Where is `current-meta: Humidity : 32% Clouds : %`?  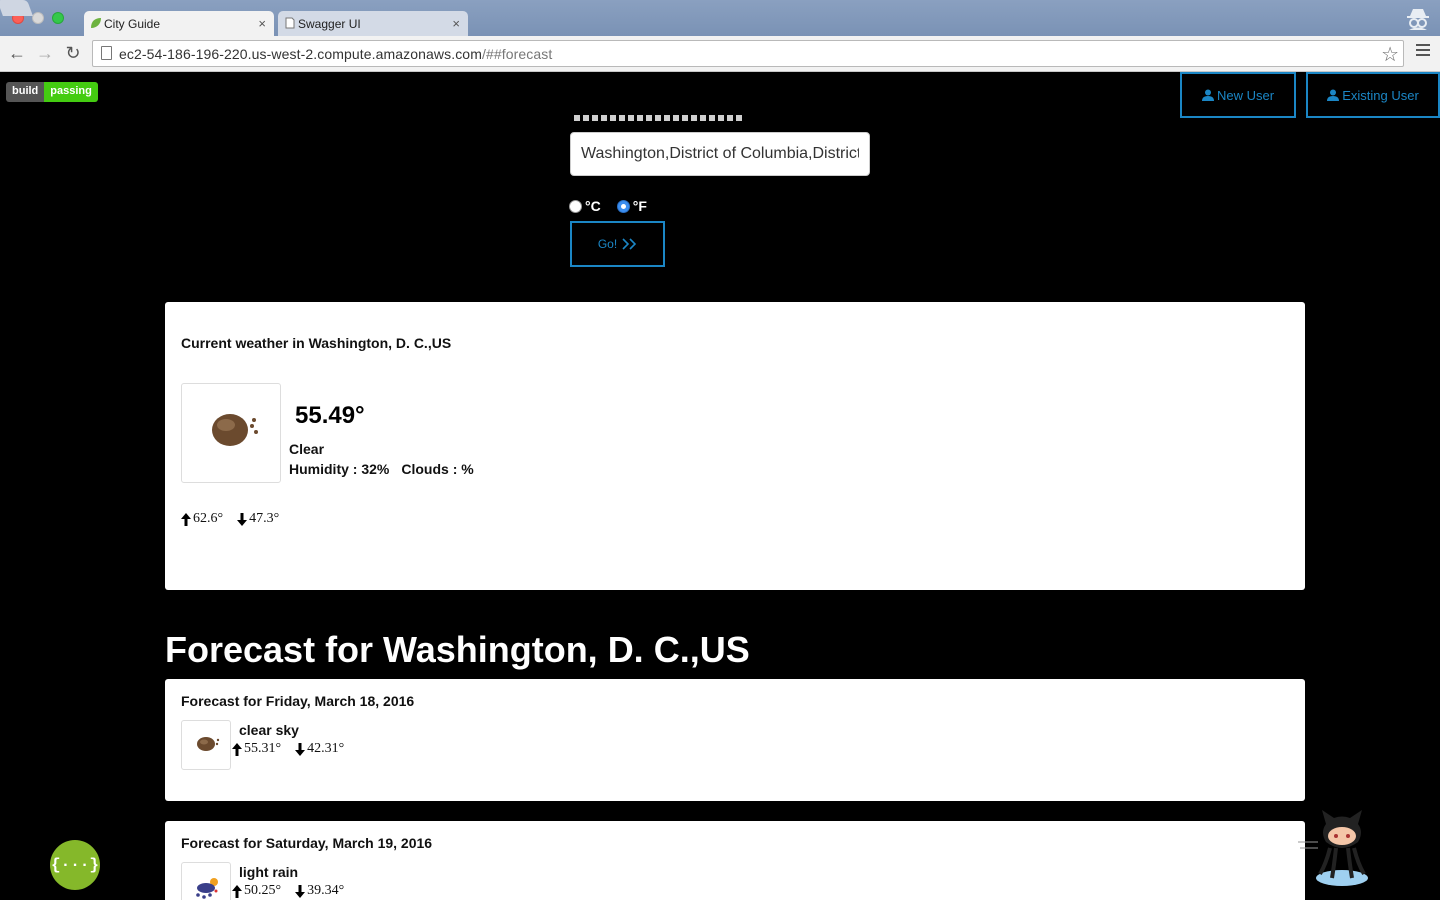 current-meta: Humidity : 32% Clouds : % is located at coordinates (381, 469).